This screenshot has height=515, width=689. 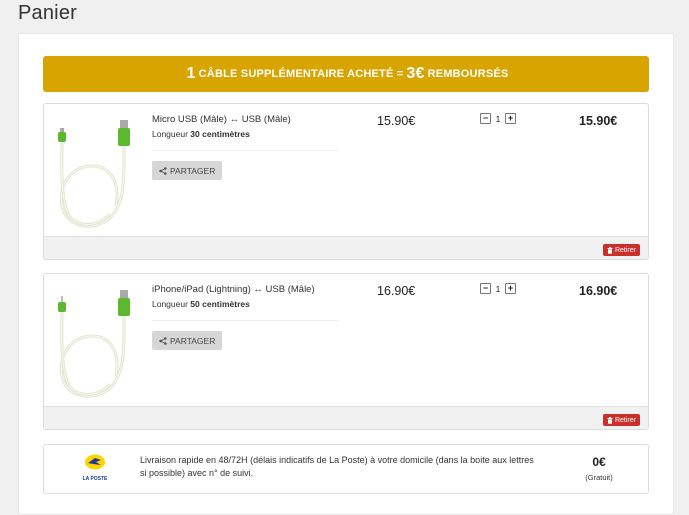 What do you see at coordinates (598, 121) in the screenshot?
I see `item-total: 15.90€` at bounding box center [598, 121].